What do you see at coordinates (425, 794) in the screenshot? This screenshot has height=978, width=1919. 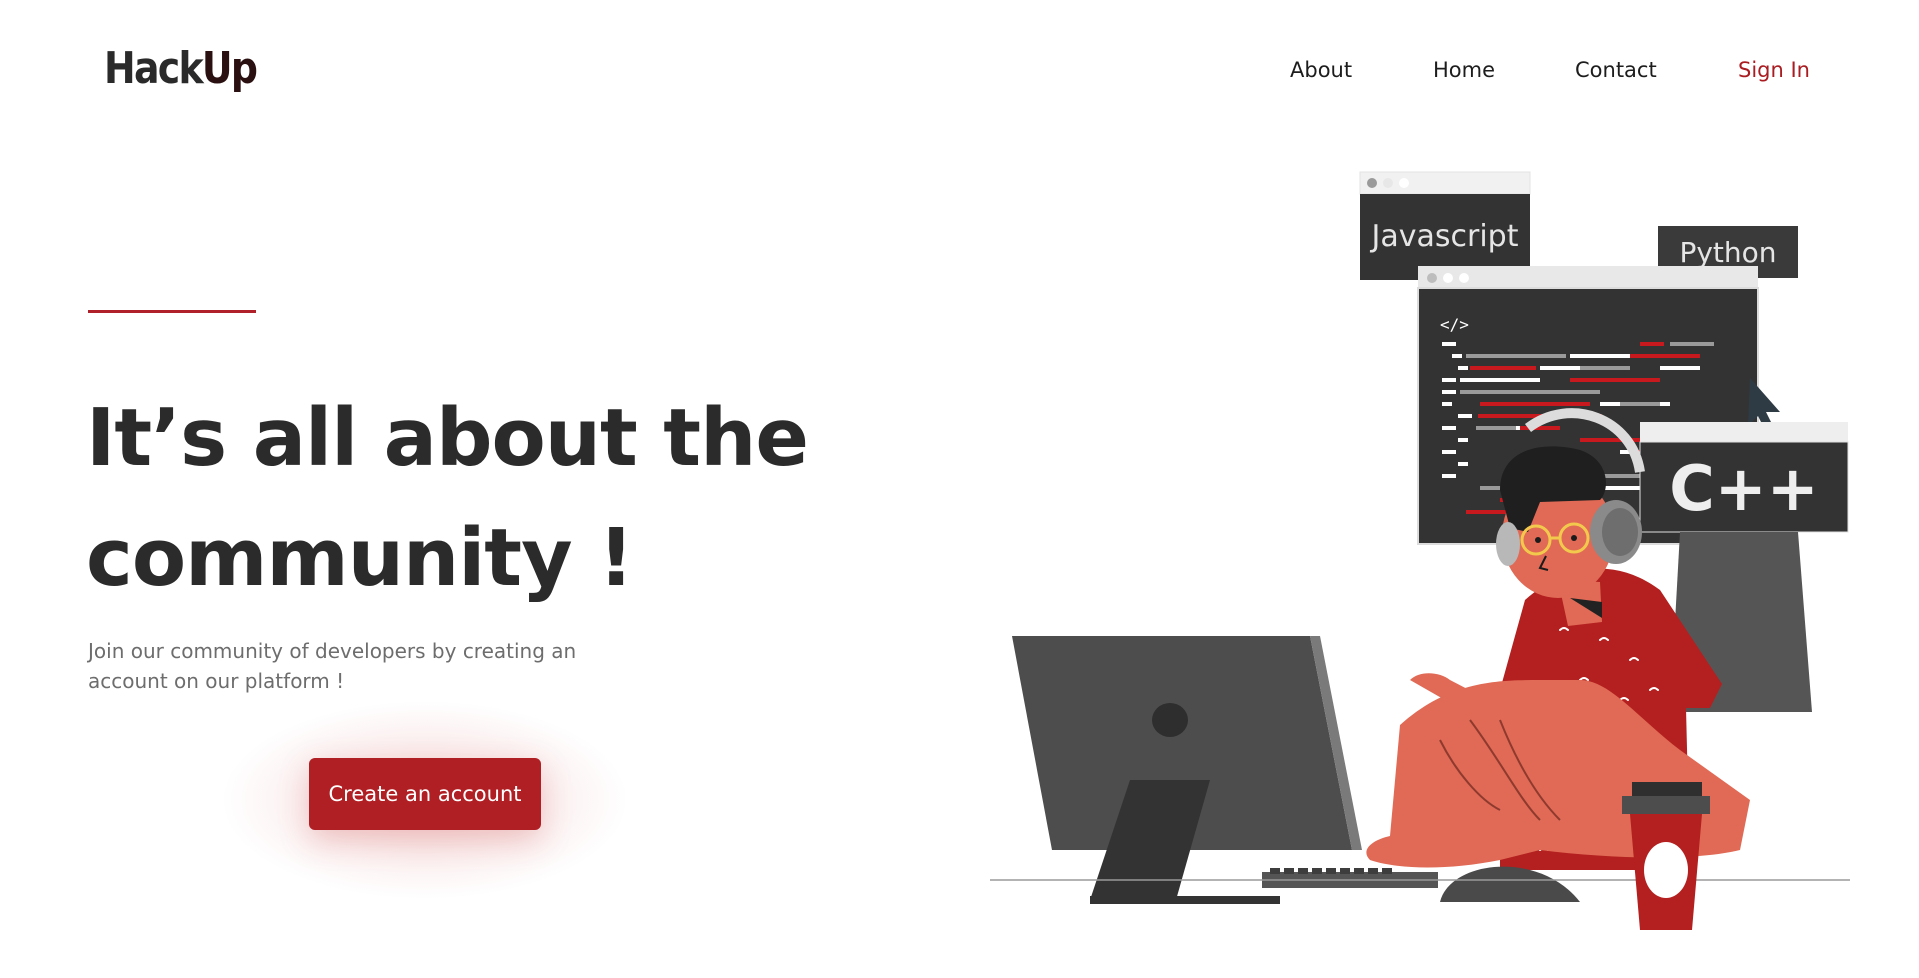 I see `create-account-button: Create an account` at bounding box center [425, 794].